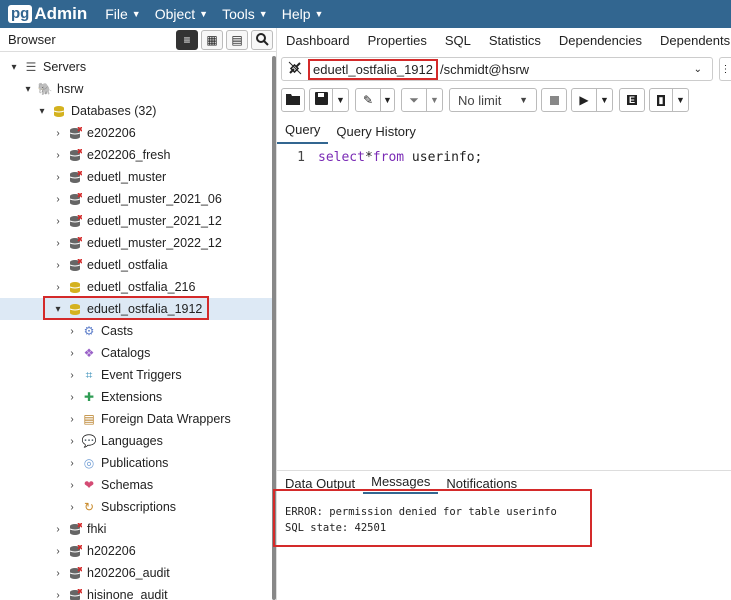 The height and width of the screenshot is (600, 731). I want to click on tree-item-schemas: › ❤ Schemas, so click(136, 485).